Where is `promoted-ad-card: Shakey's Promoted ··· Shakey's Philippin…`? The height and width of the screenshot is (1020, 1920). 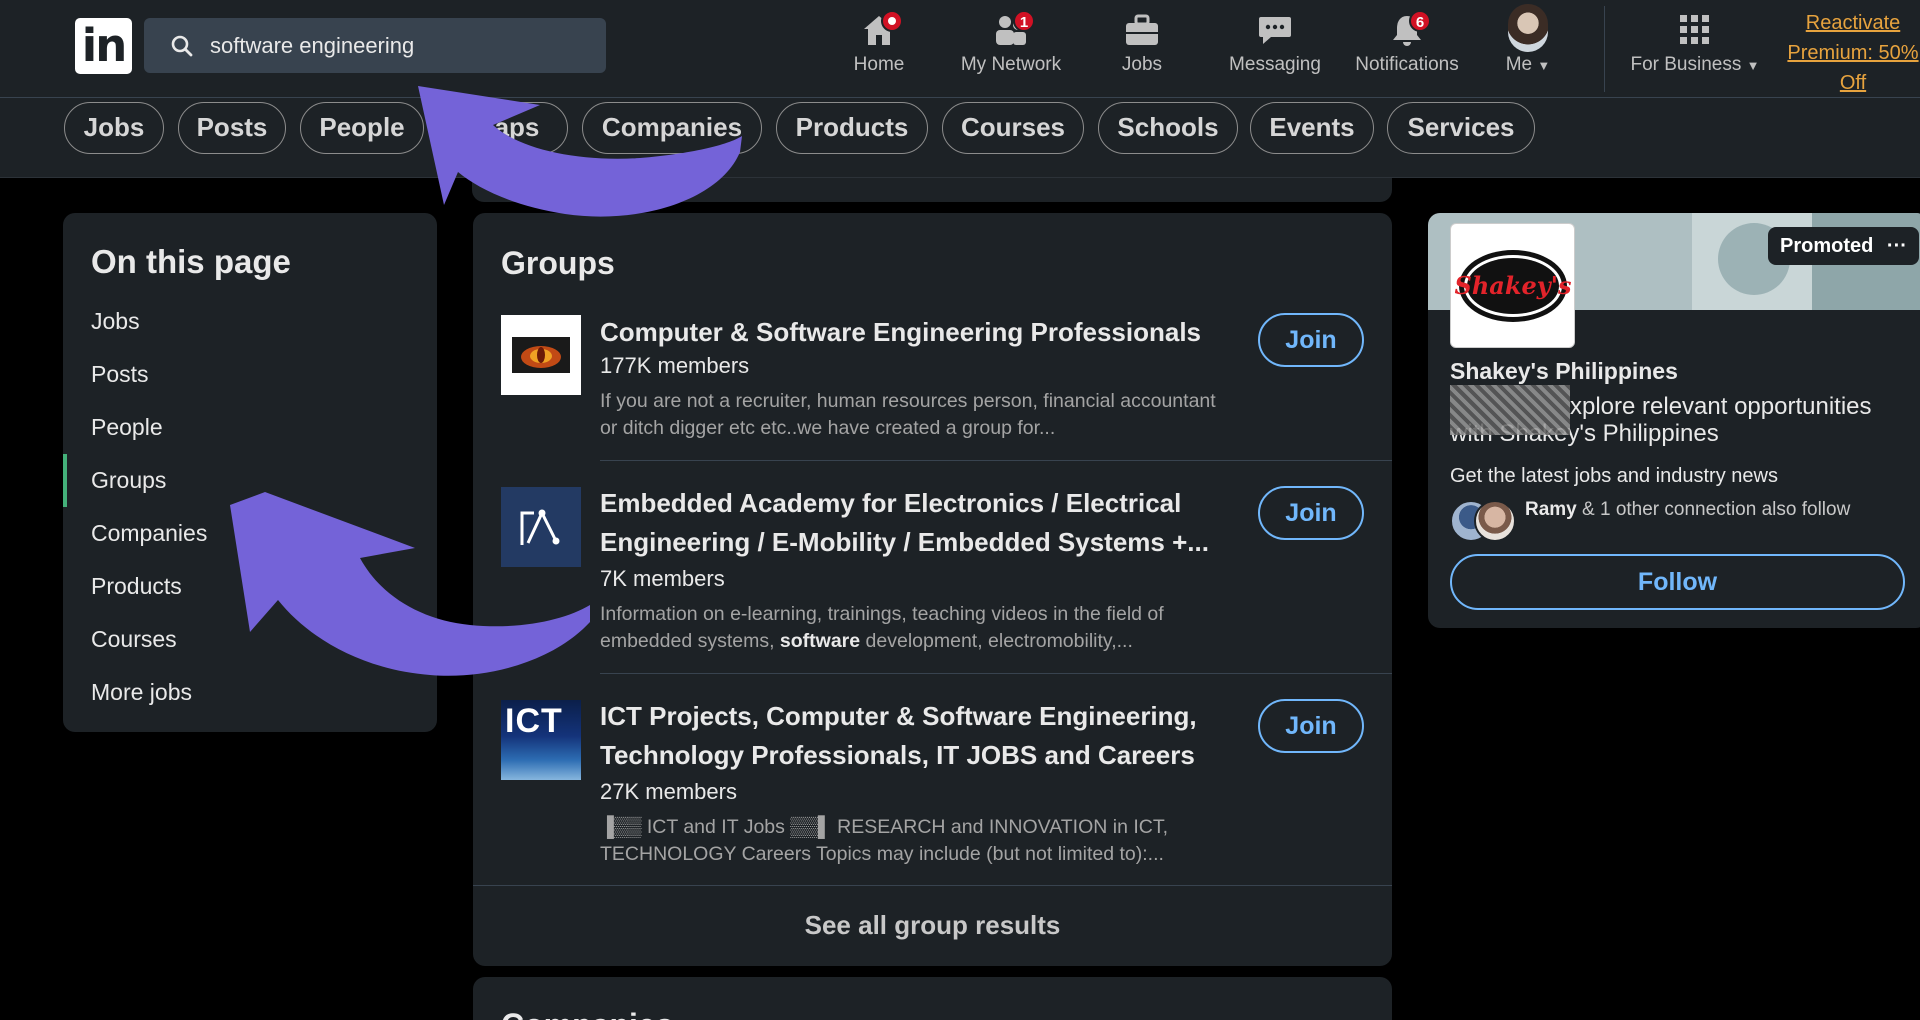 promoted-ad-card: Shakey's Promoted ··· Shakey's Philippin… is located at coordinates (1674, 420).